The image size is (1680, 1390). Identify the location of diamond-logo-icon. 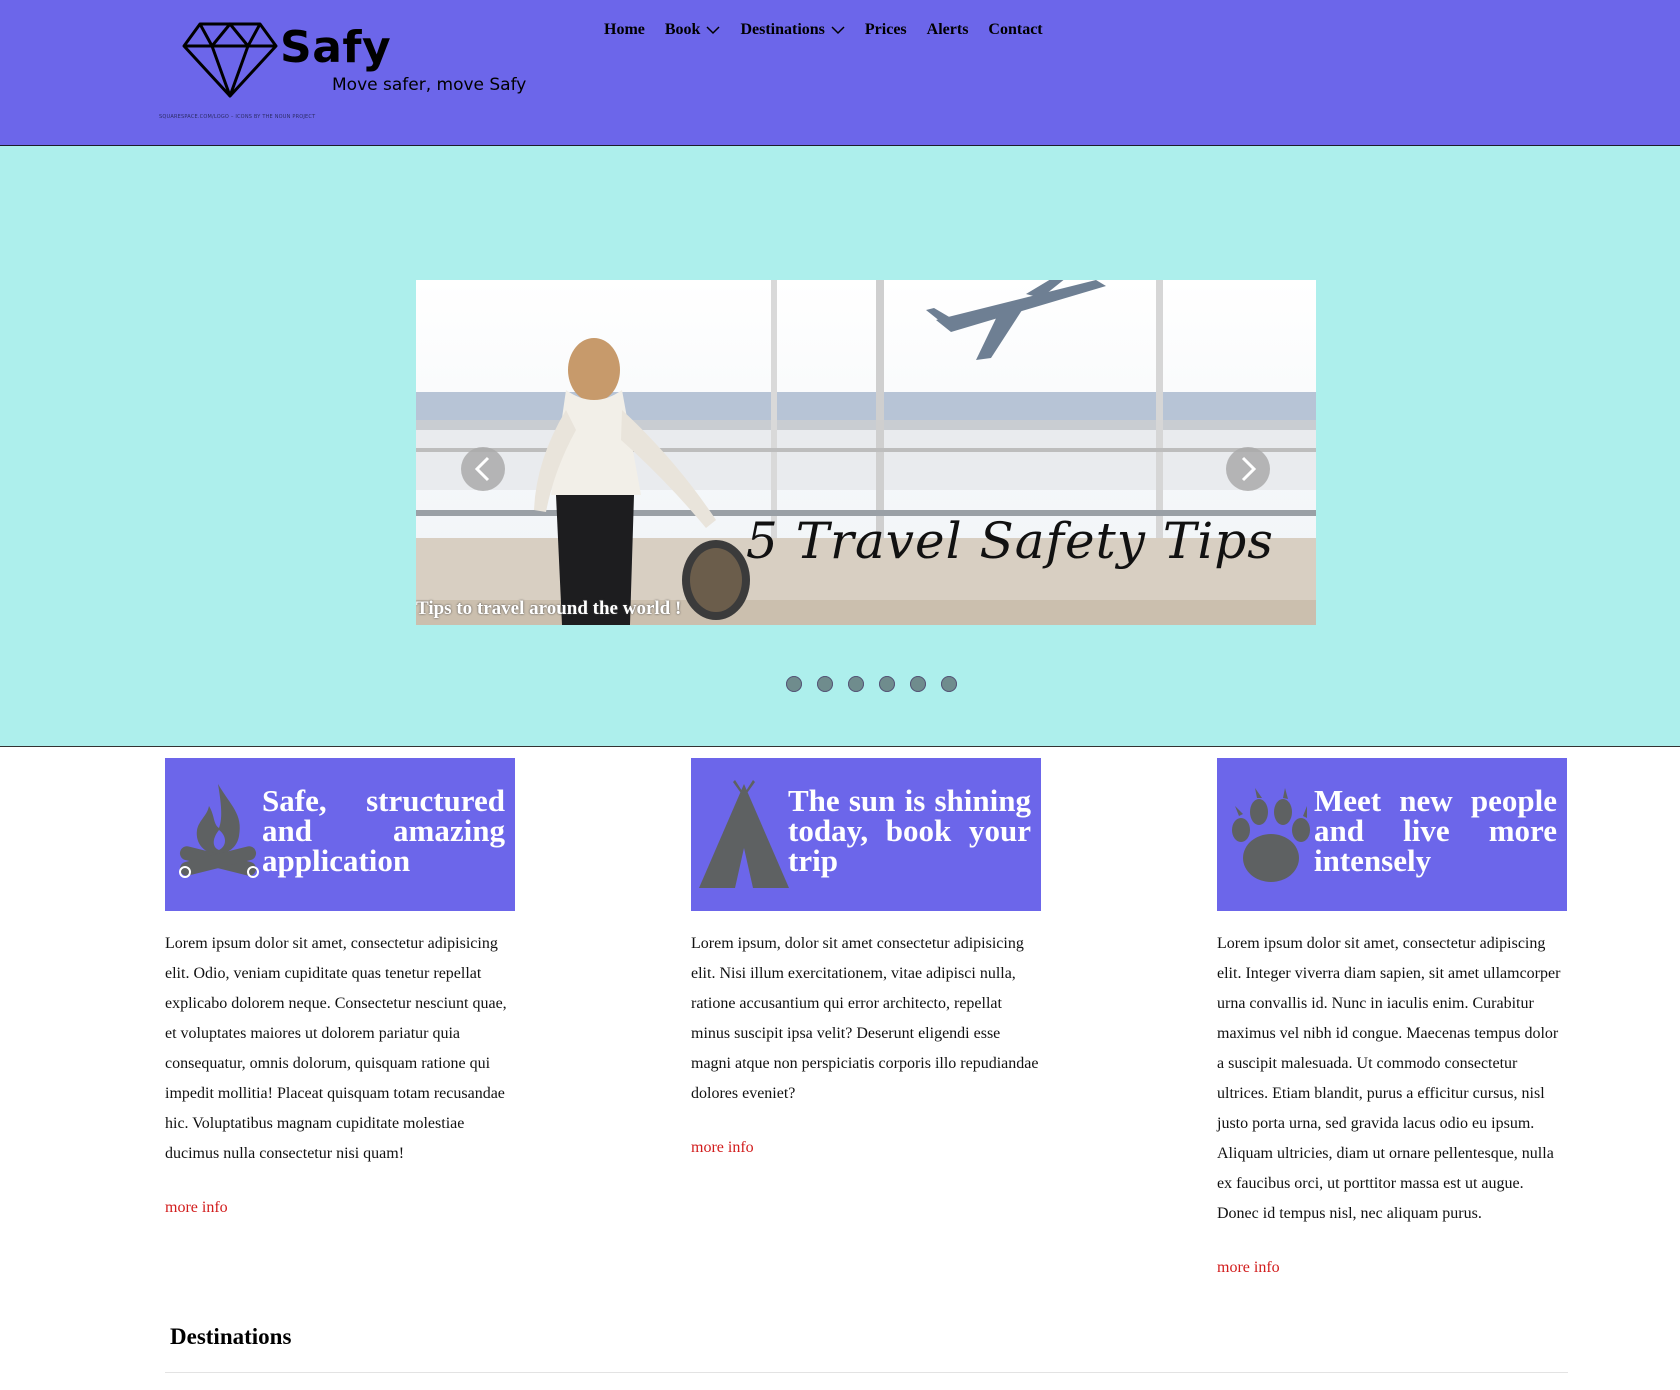
(230, 60).